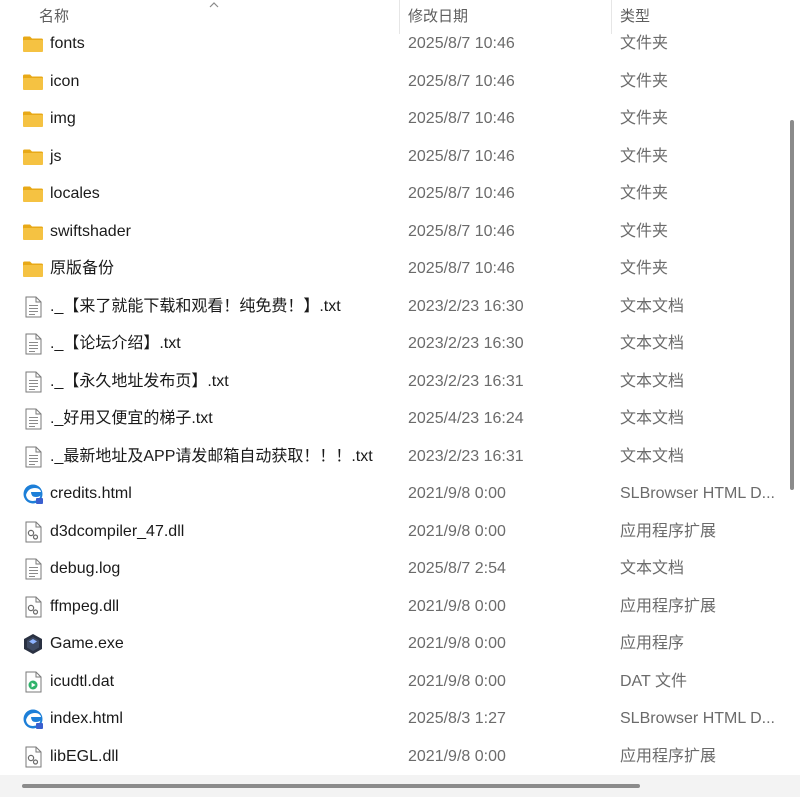 The width and height of the screenshot is (800, 797). Describe the element at coordinates (85, 606) in the screenshot. I see `file-name: ffmpeg.dll` at that location.